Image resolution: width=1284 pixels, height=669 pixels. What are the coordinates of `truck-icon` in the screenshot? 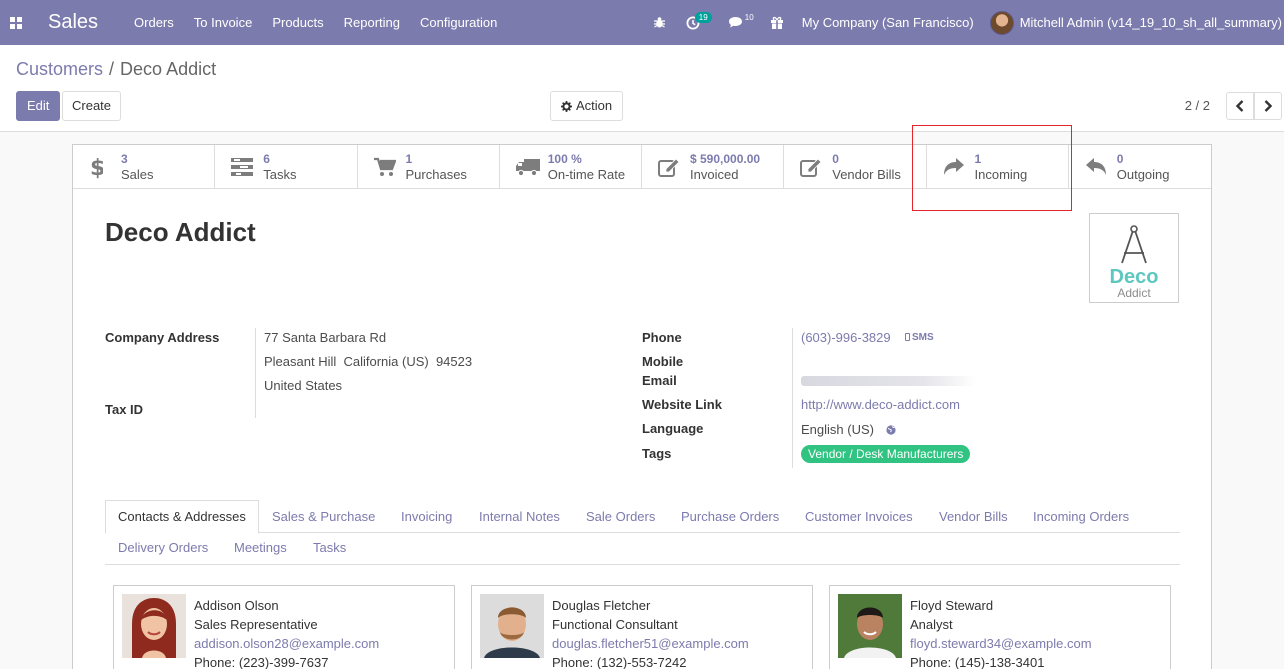 It's located at (529, 167).